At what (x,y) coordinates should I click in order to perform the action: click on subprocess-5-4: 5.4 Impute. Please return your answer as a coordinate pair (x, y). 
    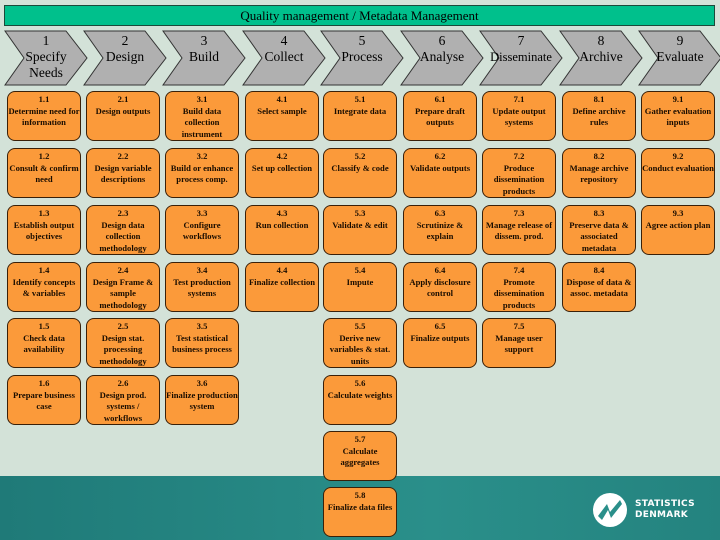
    Looking at the image, I should click on (360, 287).